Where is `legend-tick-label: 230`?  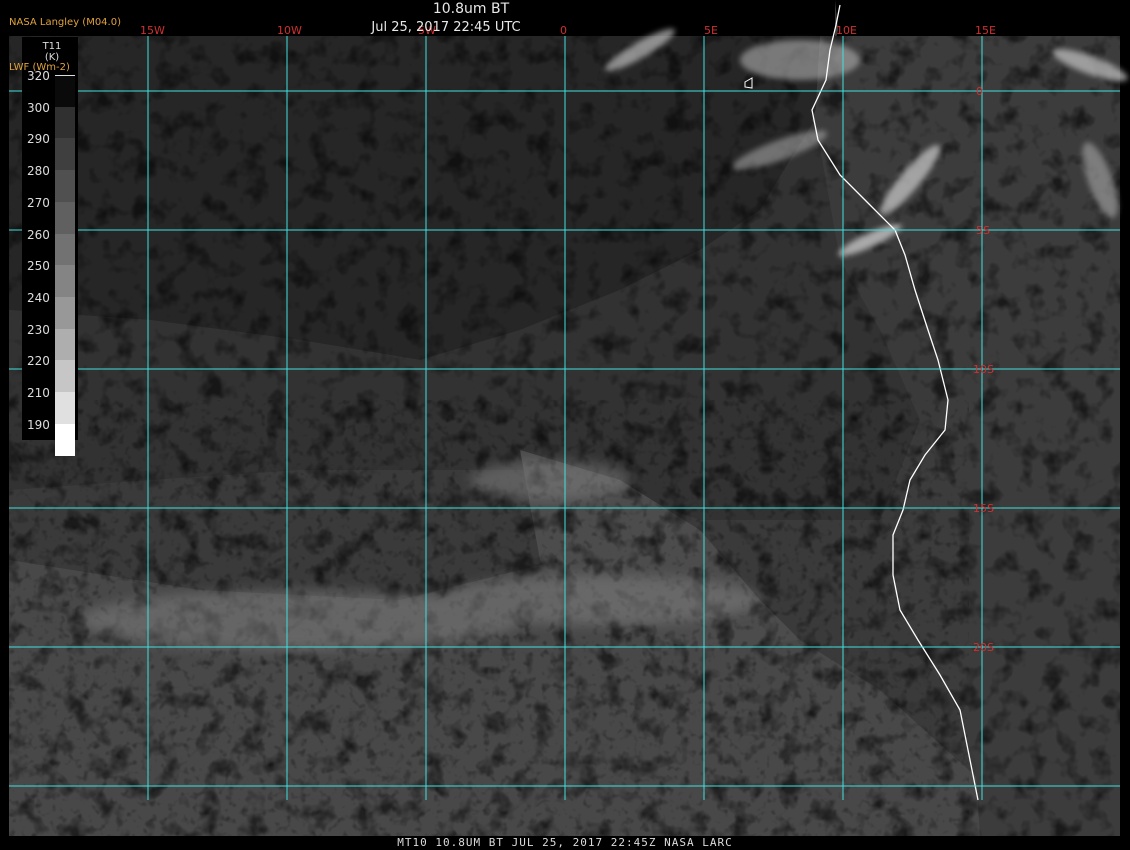
legend-tick-label: 230 is located at coordinates (38, 329).